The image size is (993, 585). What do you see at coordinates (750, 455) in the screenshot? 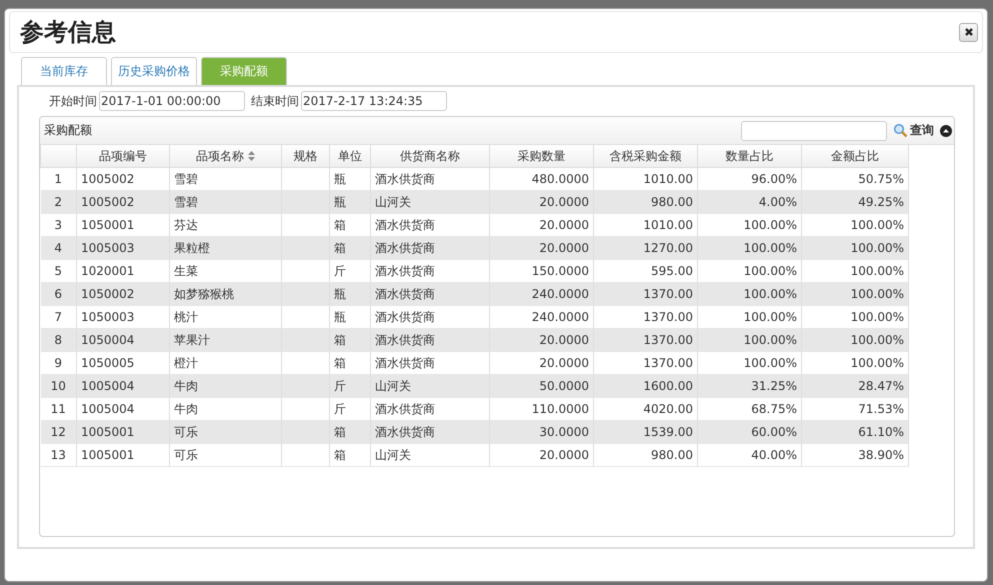
I see `table-cell: 40.00%` at bounding box center [750, 455].